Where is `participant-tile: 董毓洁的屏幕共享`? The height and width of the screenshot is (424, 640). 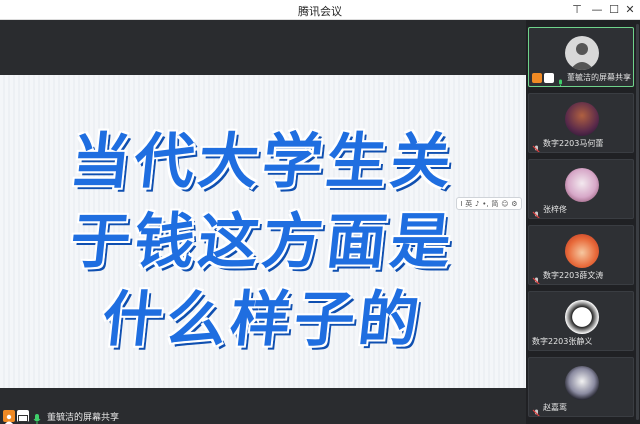
participant-tile: 董毓洁的屏幕共享 is located at coordinates (581, 57).